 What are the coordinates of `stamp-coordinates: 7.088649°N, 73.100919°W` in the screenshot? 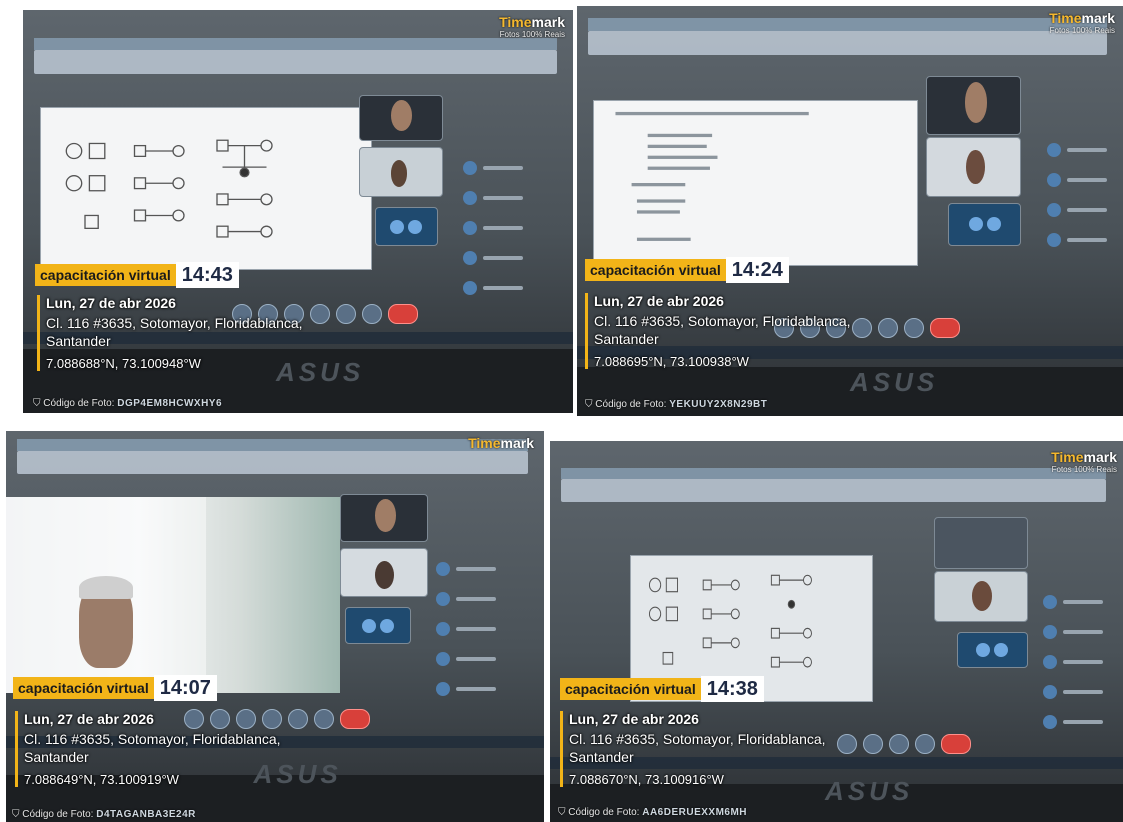 It's located at (101, 779).